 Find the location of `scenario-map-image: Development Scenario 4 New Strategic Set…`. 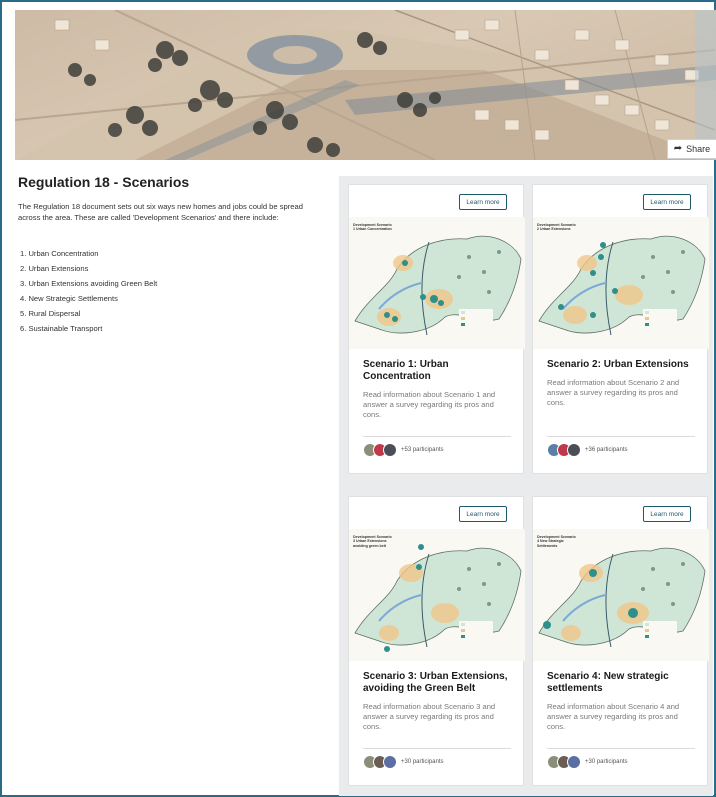

scenario-map-image: Development Scenario 4 New Strategic Set… is located at coordinates (621, 595).